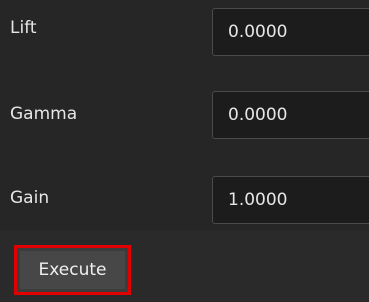 The width and height of the screenshot is (369, 302). What do you see at coordinates (290, 200) in the screenshot?
I see `gain-input: 1.0000` at bounding box center [290, 200].